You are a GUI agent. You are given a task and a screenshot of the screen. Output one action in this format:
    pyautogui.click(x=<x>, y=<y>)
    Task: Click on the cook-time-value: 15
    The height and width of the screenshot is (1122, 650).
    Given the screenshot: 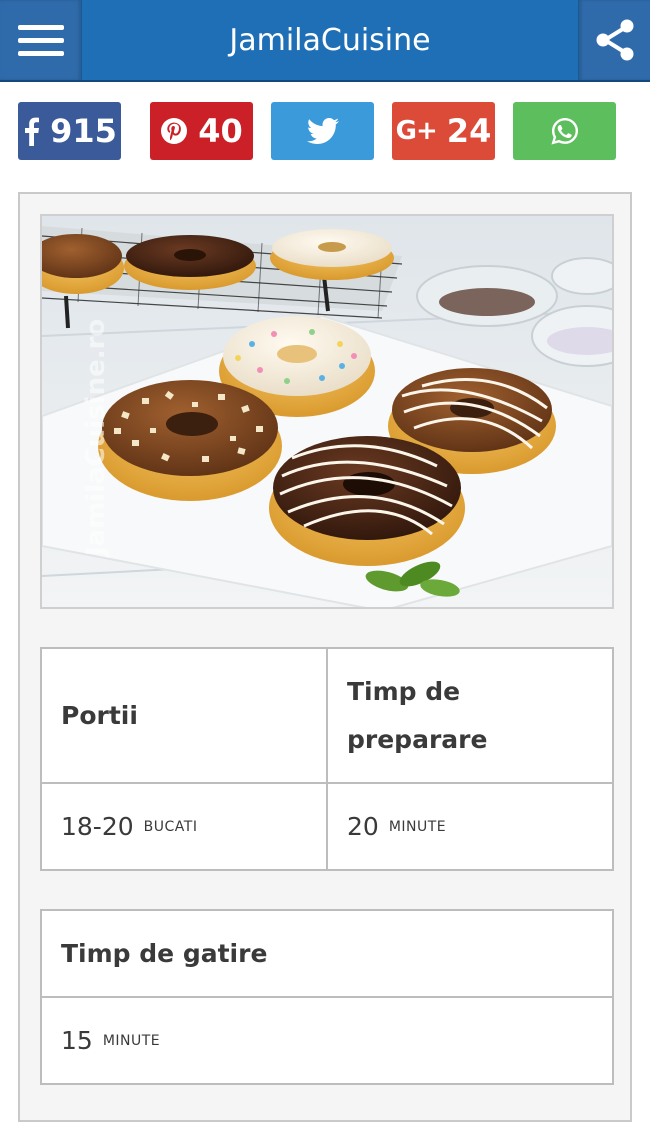 What is the action you would take?
    pyautogui.click(x=77, y=1040)
    